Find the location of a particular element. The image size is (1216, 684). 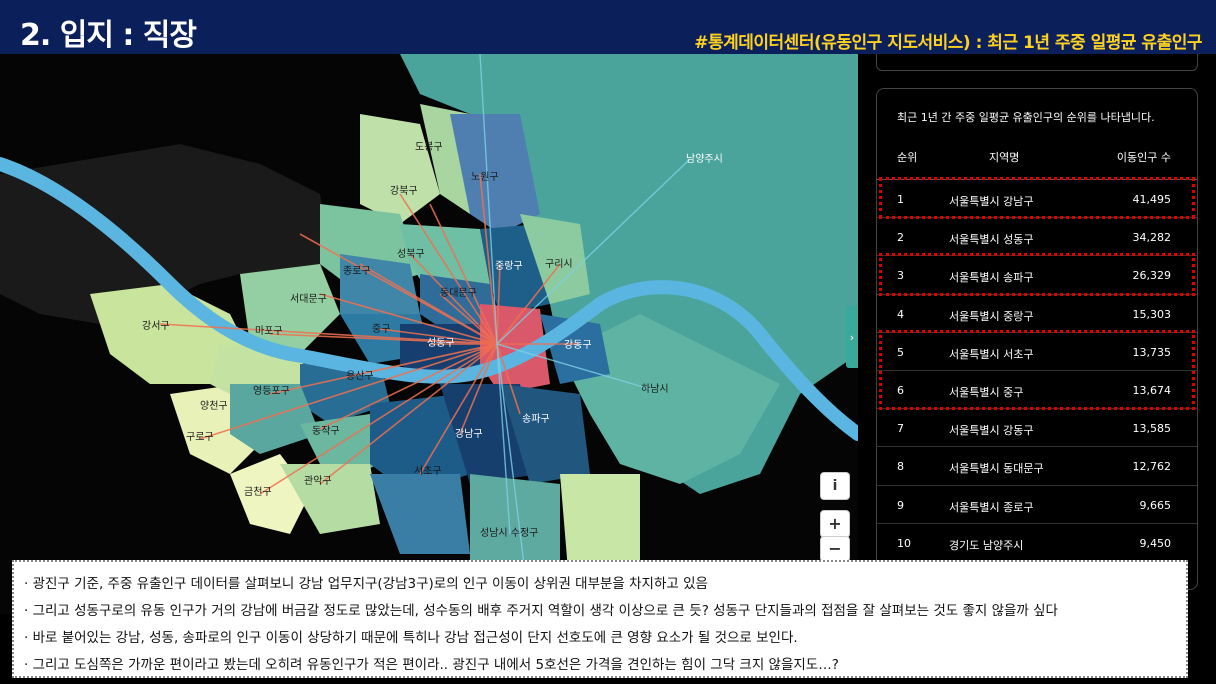

svg-text: 중구 is located at coordinates (381, 329).